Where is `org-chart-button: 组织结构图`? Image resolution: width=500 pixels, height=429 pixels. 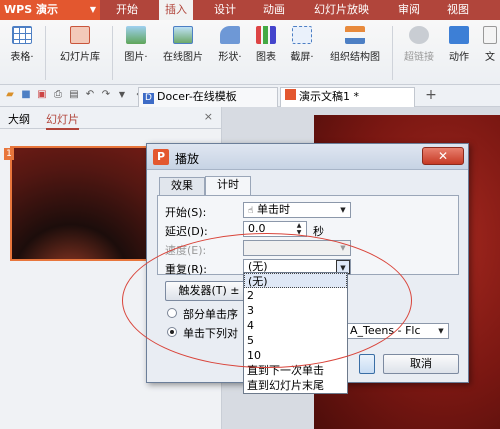 org-chart-button: 组织结构图 is located at coordinates (355, 44).